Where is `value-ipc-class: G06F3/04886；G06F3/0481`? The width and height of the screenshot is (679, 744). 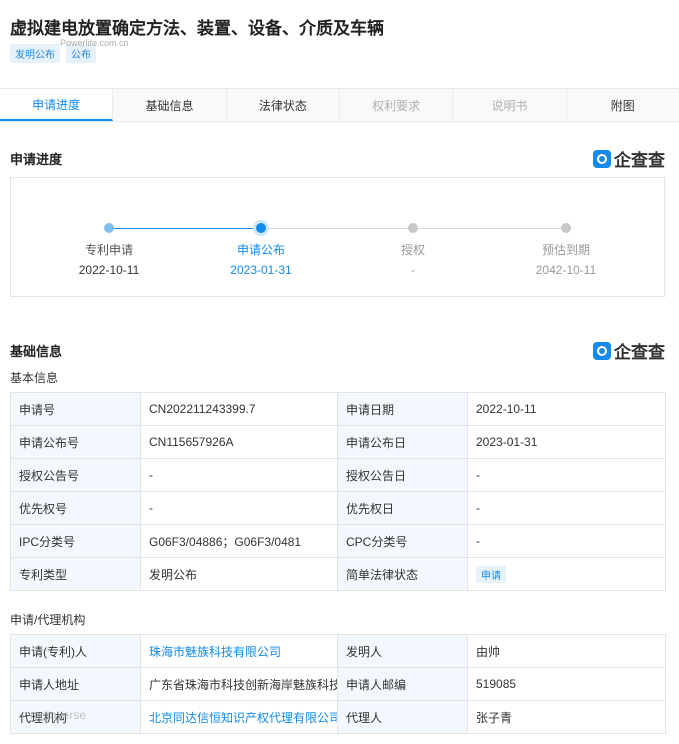
value-ipc-class: G06F3/04886；G06F3/0481 is located at coordinates (239, 541).